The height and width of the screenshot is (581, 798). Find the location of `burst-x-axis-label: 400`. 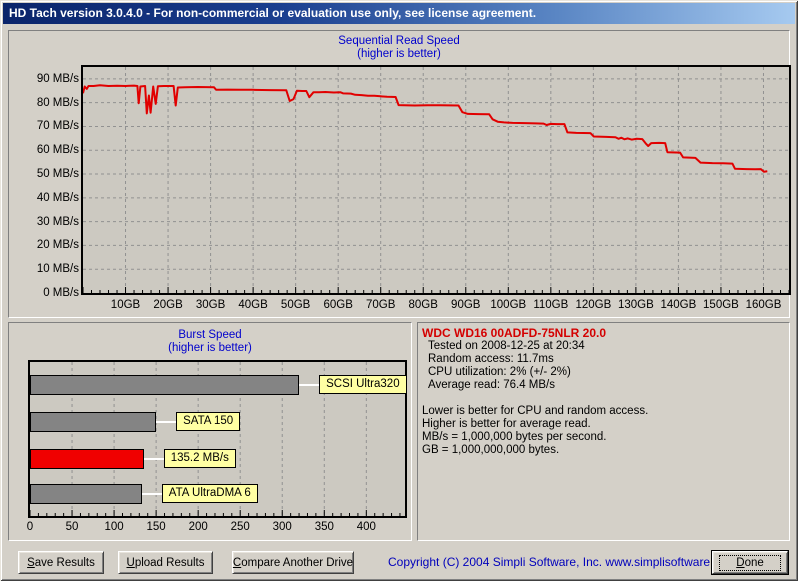

burst-x-axis-label: 400 is located at coordinates (366, 527).